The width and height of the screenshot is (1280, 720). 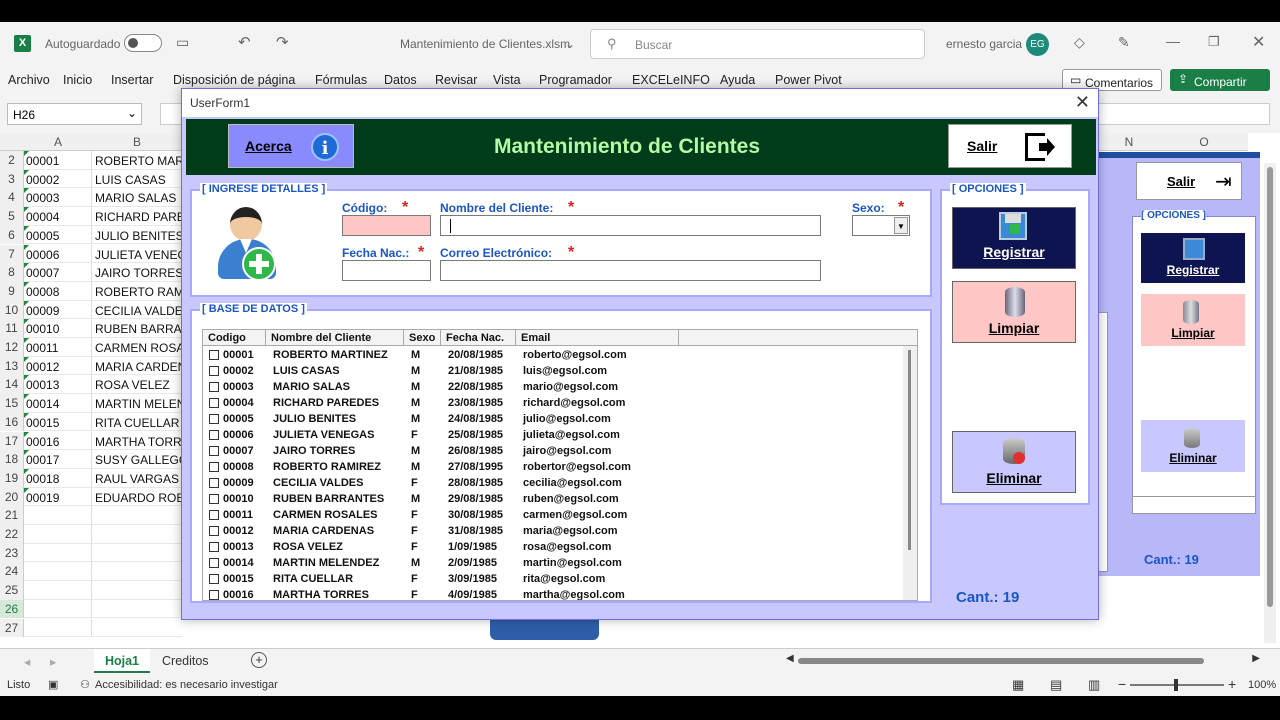 What do you see at coordinates (58, 198) in the screenshot?
I see `cell-codigo: 00003` at bounding box center [58, 198].